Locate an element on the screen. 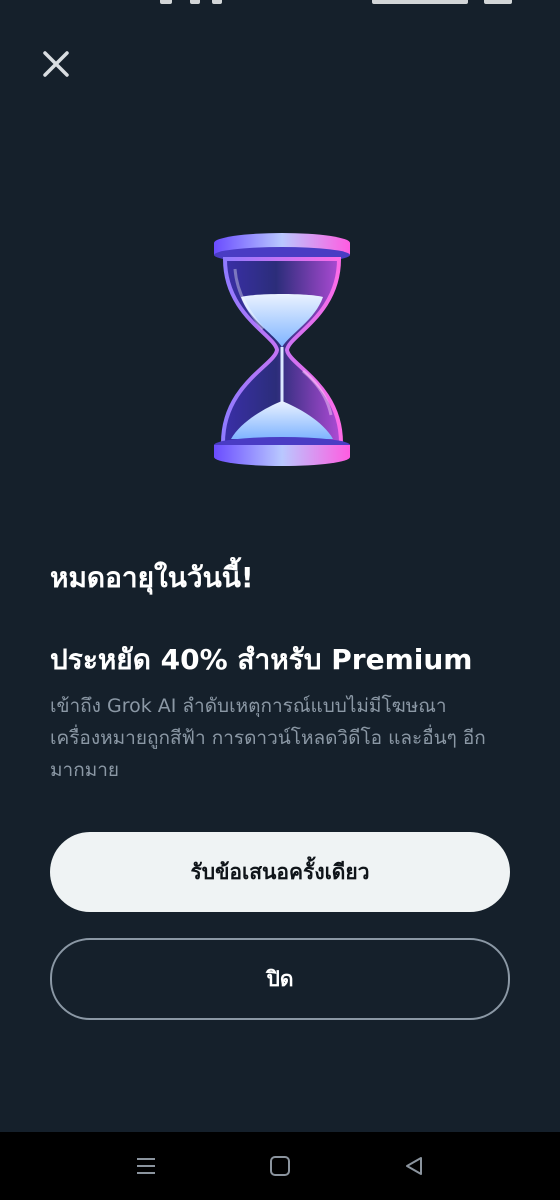  menu-icon is located at coordinates (146, 1166).